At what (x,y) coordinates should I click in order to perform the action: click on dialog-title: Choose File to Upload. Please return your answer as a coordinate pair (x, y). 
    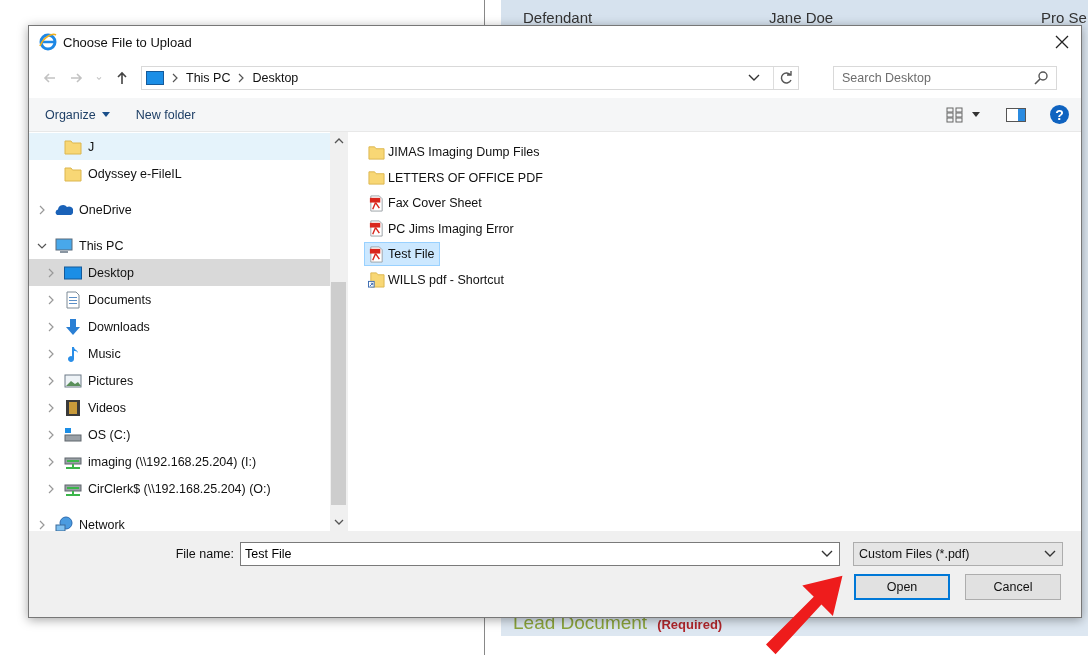
    Looking at the image, I should click on (128, 42).